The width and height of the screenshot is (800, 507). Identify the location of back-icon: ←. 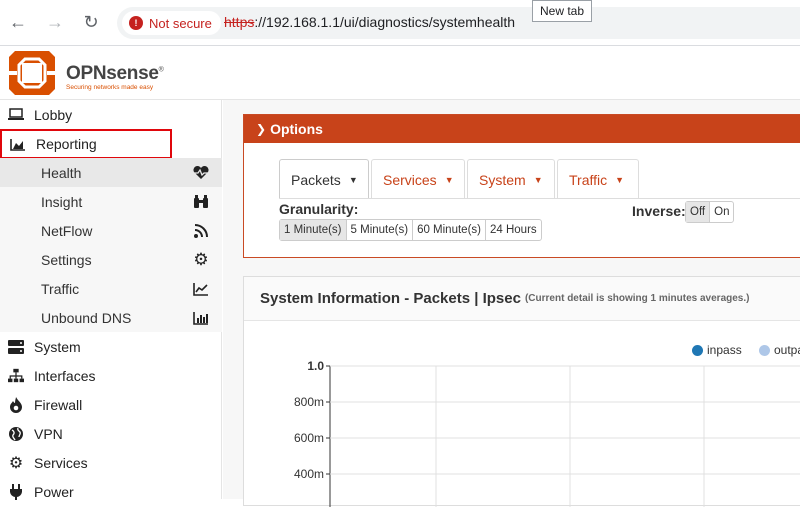
(18, 22).